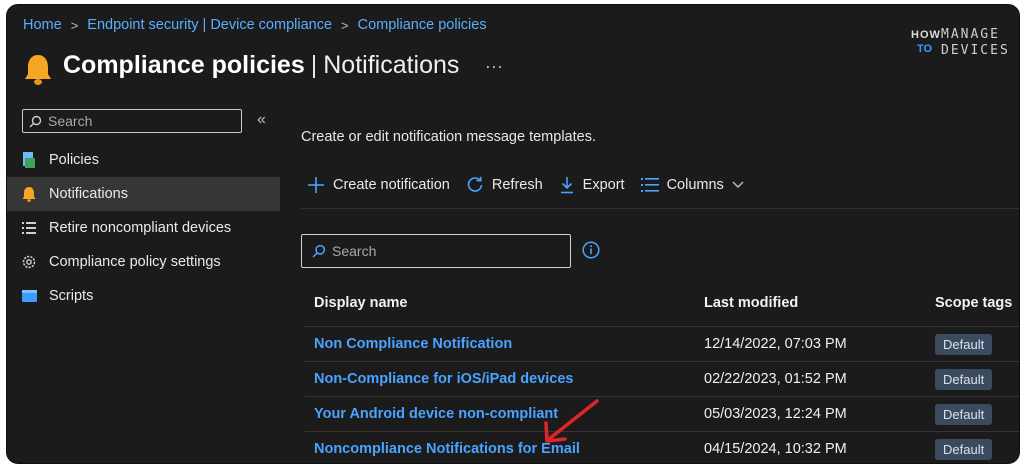  I want to click on toolbar-divider, so click(660, 208).